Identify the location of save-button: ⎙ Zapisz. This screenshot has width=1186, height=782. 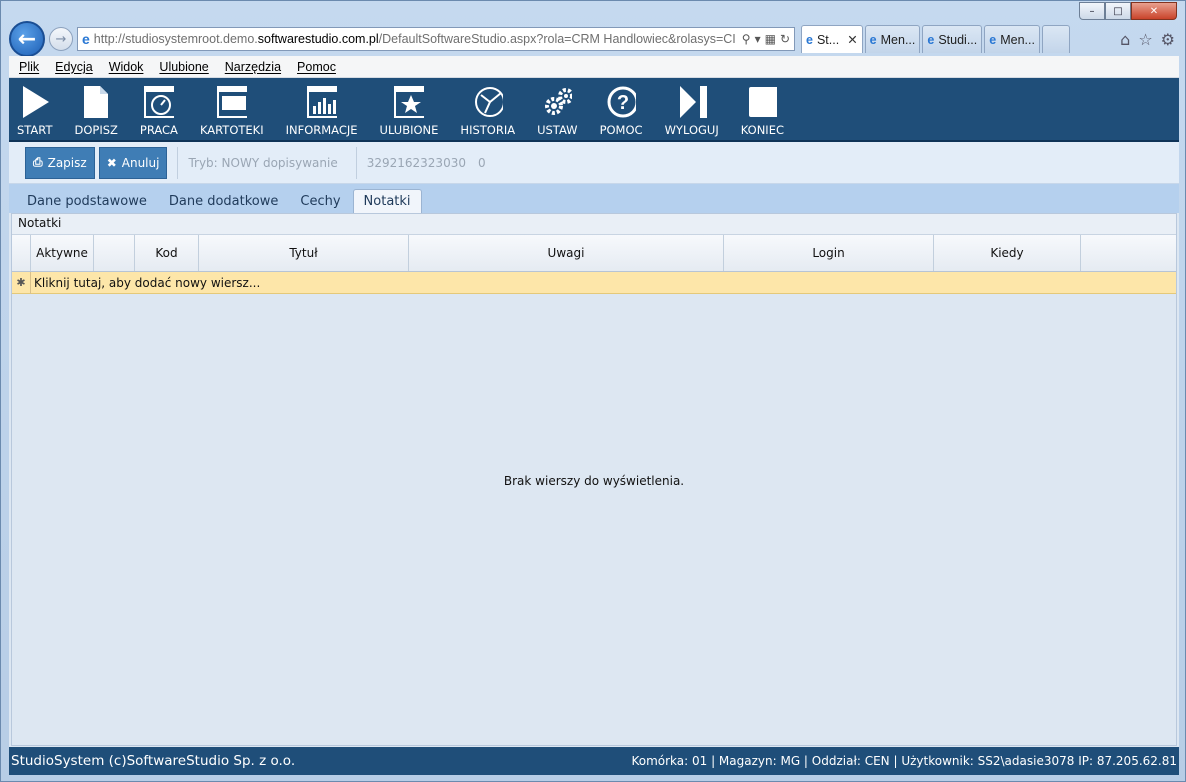
(60, 162).